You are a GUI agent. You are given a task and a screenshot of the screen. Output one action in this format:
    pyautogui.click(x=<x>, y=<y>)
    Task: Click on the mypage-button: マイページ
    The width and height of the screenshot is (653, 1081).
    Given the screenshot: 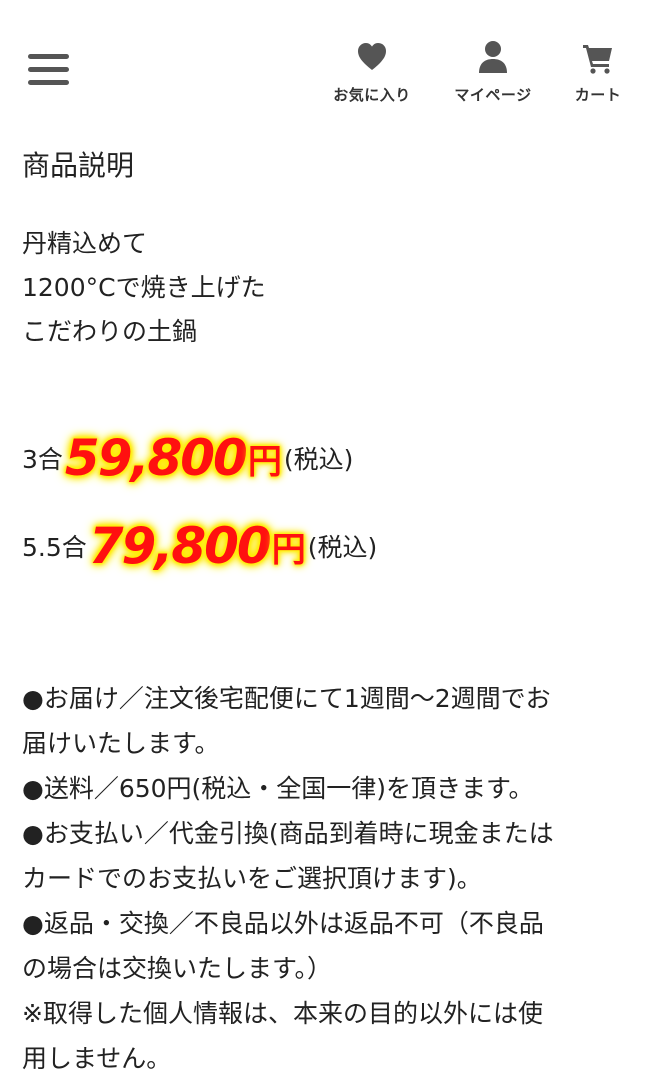 What is the action you would take?
    pyautogui.click(x=493, y=75)
    